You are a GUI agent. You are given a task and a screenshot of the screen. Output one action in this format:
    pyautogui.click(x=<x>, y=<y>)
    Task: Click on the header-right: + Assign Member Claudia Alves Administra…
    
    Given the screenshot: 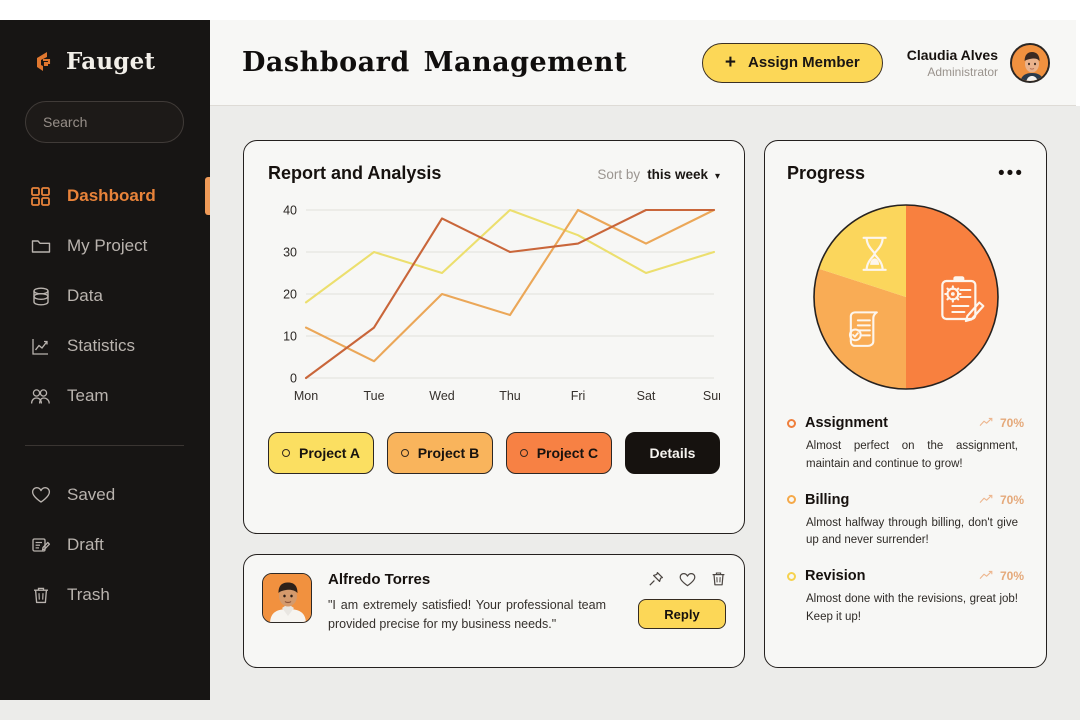 What is the action you would take?
    pyautogui.click(x=875, y=62)
    